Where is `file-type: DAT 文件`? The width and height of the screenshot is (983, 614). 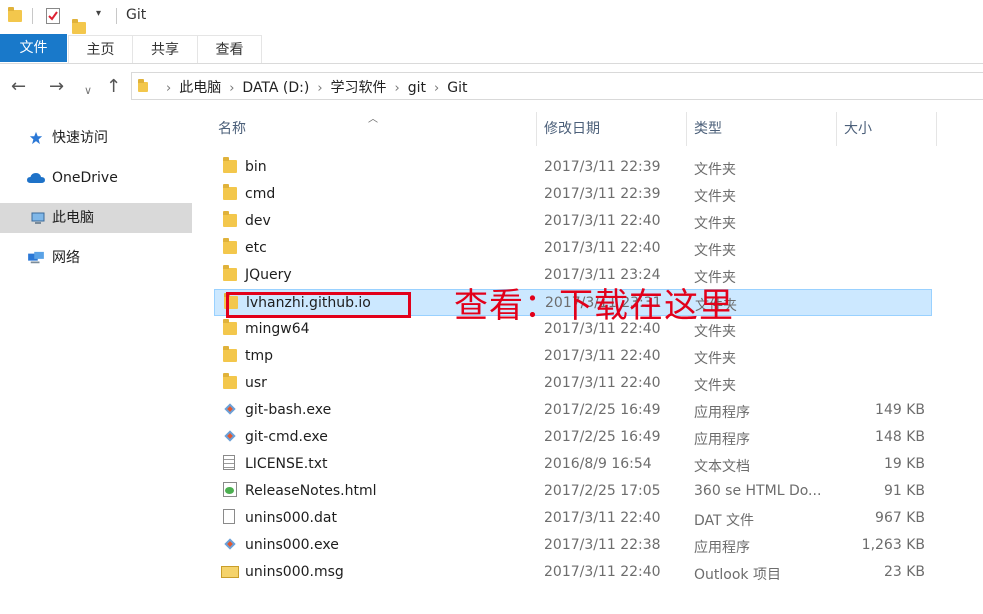
file-type: DAT 文件 is located at coordinates (724, 521).